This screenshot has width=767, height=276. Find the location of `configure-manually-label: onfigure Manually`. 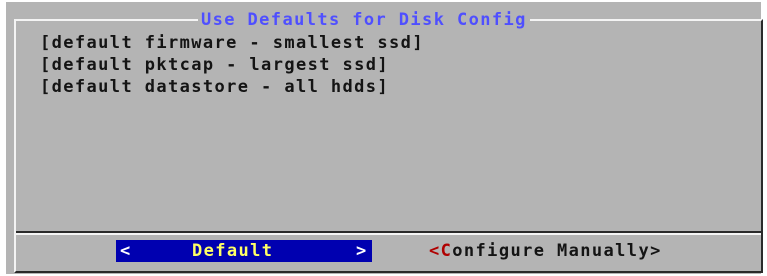

configure-manually-label: onfigure Manually is located at coordinates (551, 251).